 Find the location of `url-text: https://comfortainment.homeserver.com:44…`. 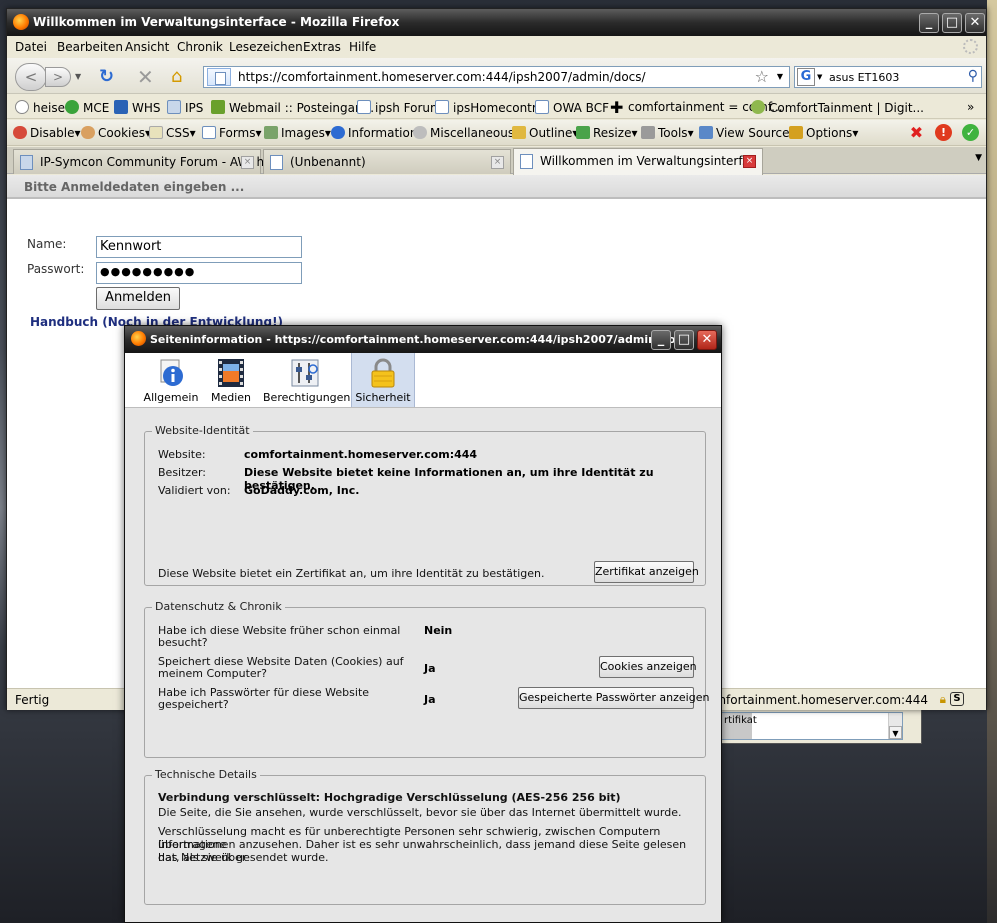

url-text: https://comfortainment.homeserver.com:44… is located at coordinates (442, 77).